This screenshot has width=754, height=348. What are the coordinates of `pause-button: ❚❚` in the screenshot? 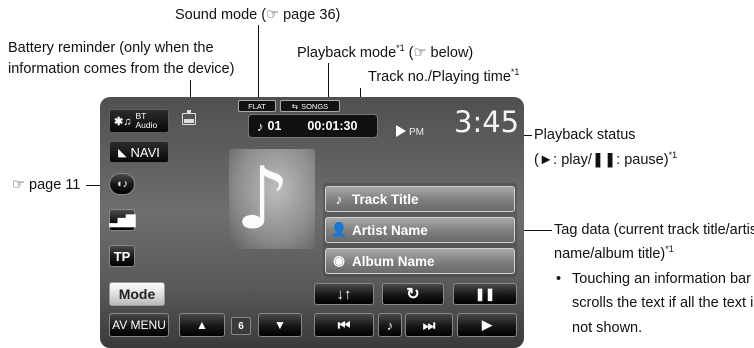 It's located at (485, 294).